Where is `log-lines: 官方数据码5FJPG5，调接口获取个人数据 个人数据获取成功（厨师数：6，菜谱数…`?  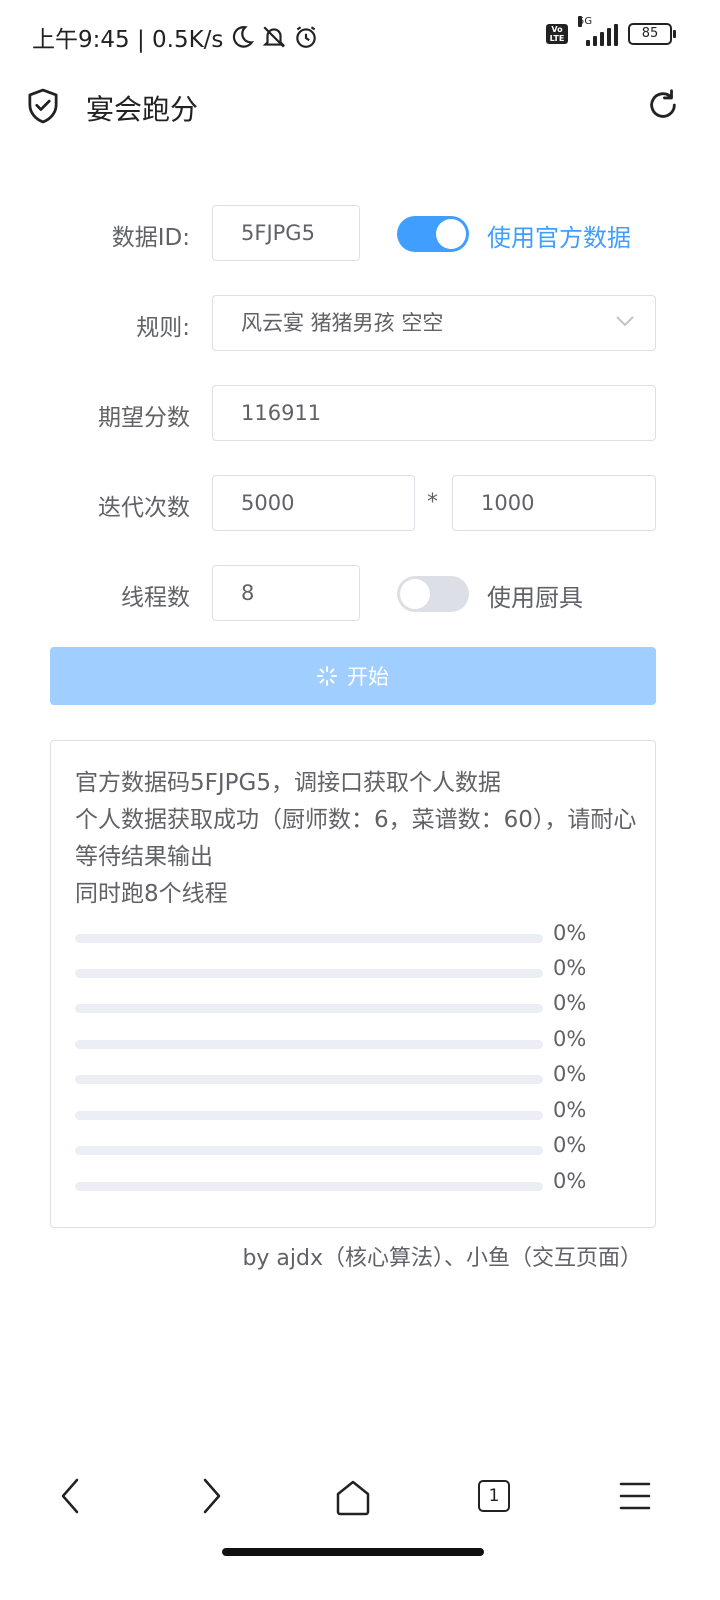
log-lines: 官方数据码5FJPG5，调接口获取个人数据 个人数据获取成功（厨师数：6，菜谱数… is located at coordinates (360, 839).